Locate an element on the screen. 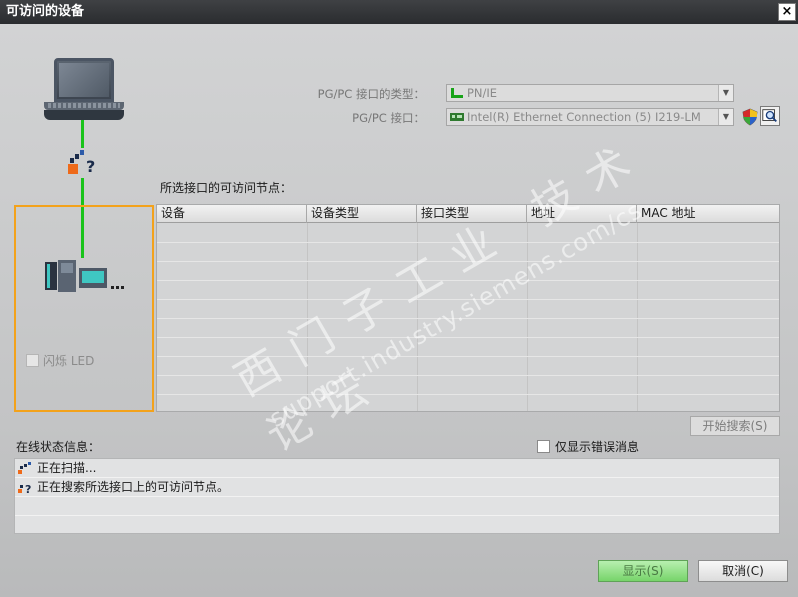 This screenshot has height=597, width=798. flash-led-checkbox: 闪烁 LED is located at coordinates (60, 360).